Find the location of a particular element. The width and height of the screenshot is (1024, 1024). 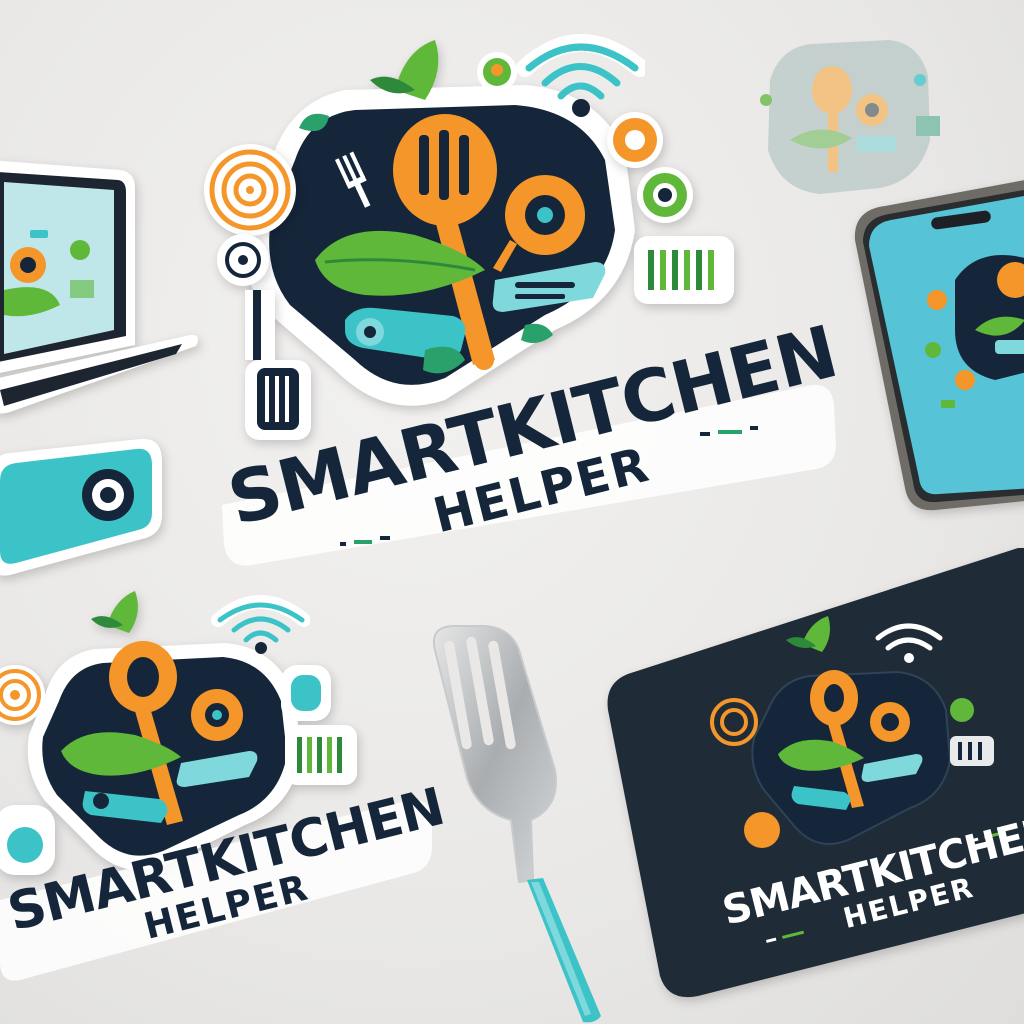

toggle-sticker is located at coordinates (85, 510).